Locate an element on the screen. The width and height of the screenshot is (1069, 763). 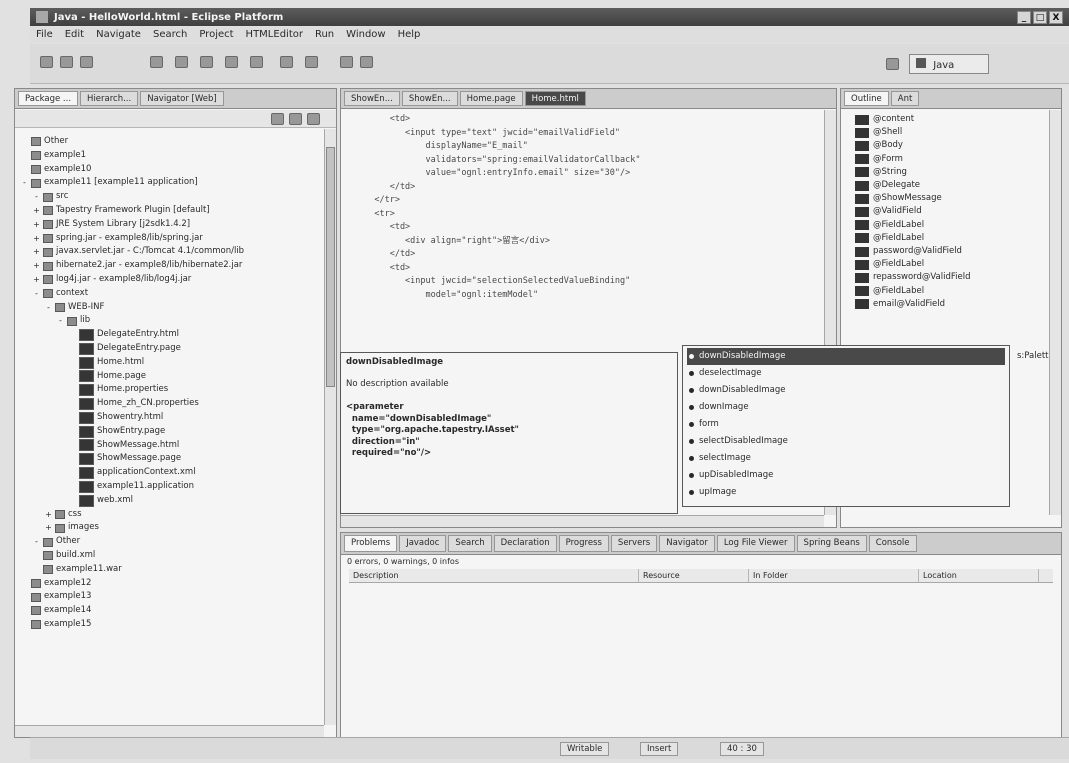
new-java-project-icon is located at coordinates (206, 62).